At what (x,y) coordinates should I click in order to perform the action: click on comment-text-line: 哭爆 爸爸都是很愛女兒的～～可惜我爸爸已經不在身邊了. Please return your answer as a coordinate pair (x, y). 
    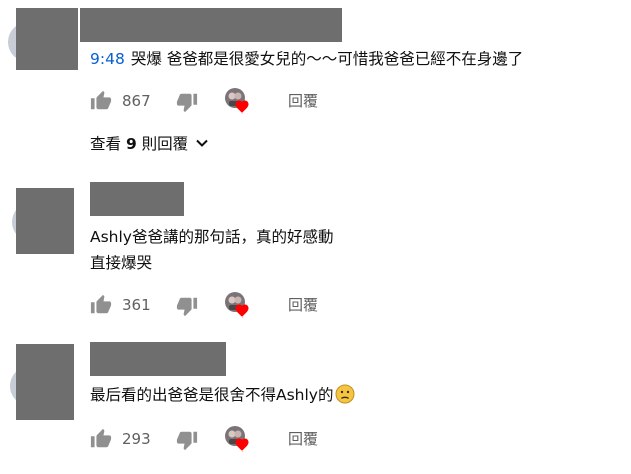
    Looking at the image, I should click on (327, 59).